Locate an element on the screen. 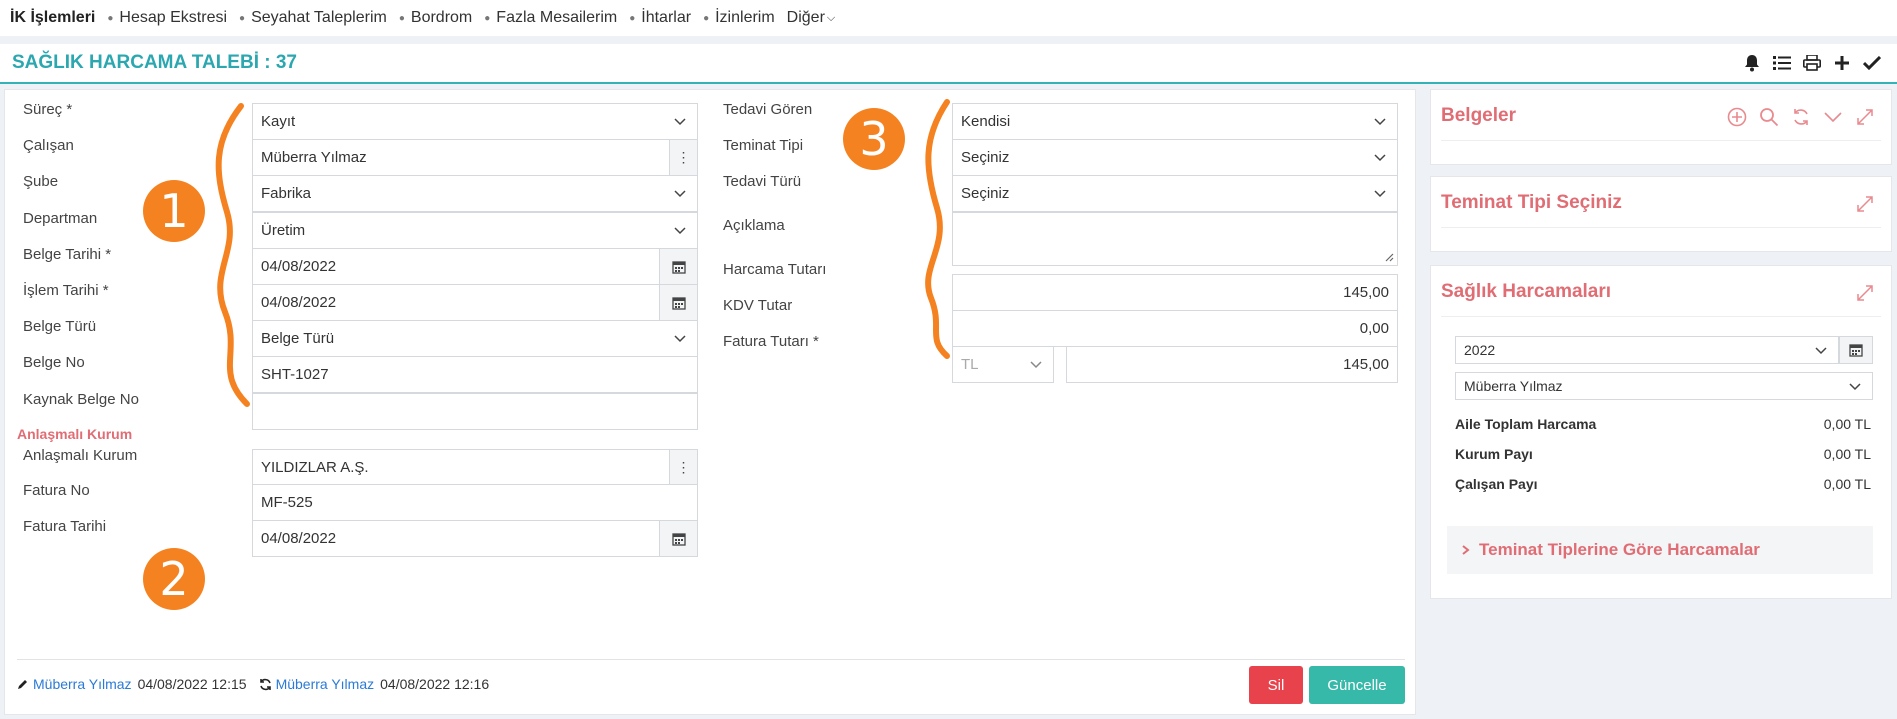 The width and height of the screenshot is (1897, 719). nav-diger: Diğer ⌵ is located at coordinates (811, 18).